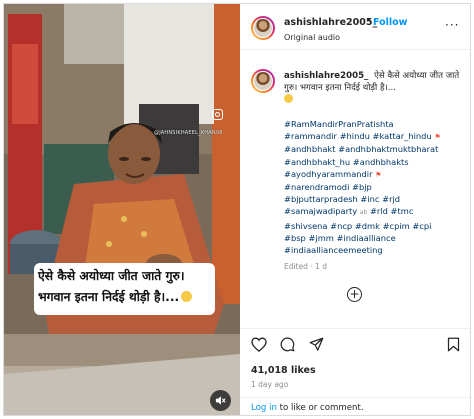  I want to click on action-bar, so click(355, 346).